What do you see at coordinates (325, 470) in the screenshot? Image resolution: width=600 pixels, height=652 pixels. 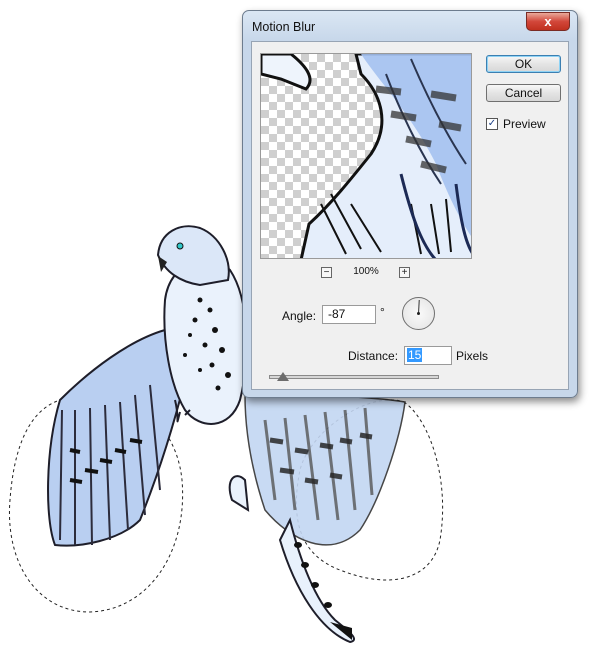 I see `right-wing` at bounding box center [325, 470].